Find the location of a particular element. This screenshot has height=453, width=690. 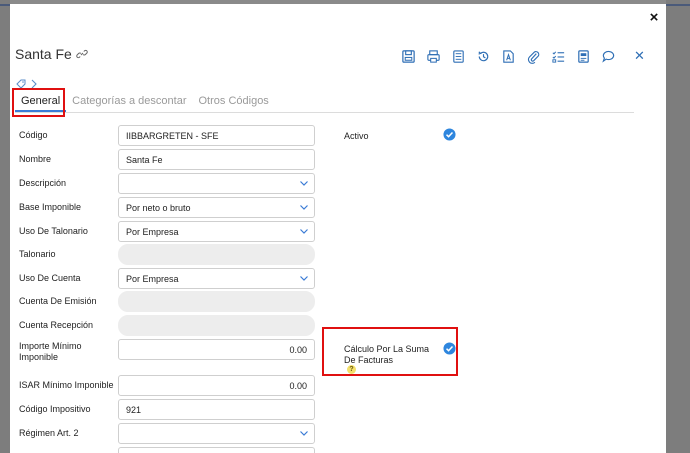

talonario-input is located at coordinates (216, 254).